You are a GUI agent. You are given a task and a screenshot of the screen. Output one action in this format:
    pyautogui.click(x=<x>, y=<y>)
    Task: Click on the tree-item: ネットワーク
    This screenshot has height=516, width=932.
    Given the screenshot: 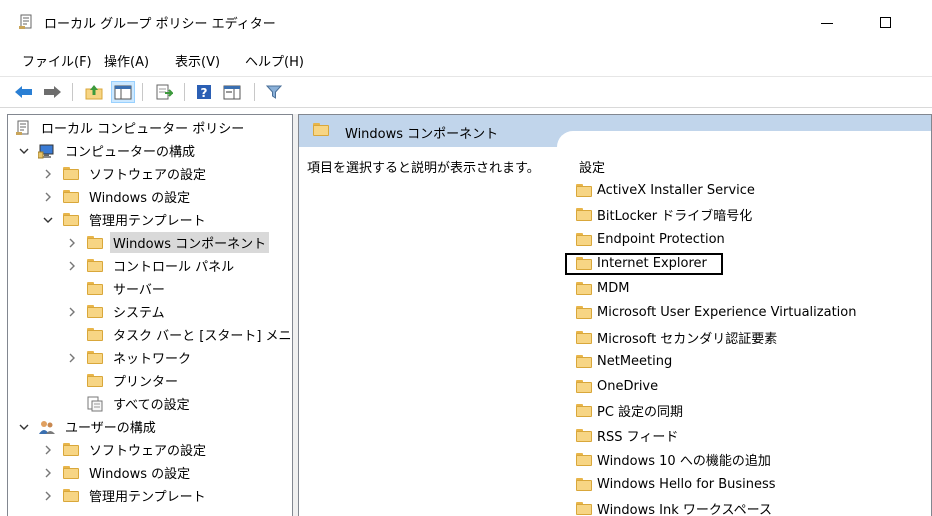 What is the action you would take?
    pyautogui.click(x=130, y=357)
    